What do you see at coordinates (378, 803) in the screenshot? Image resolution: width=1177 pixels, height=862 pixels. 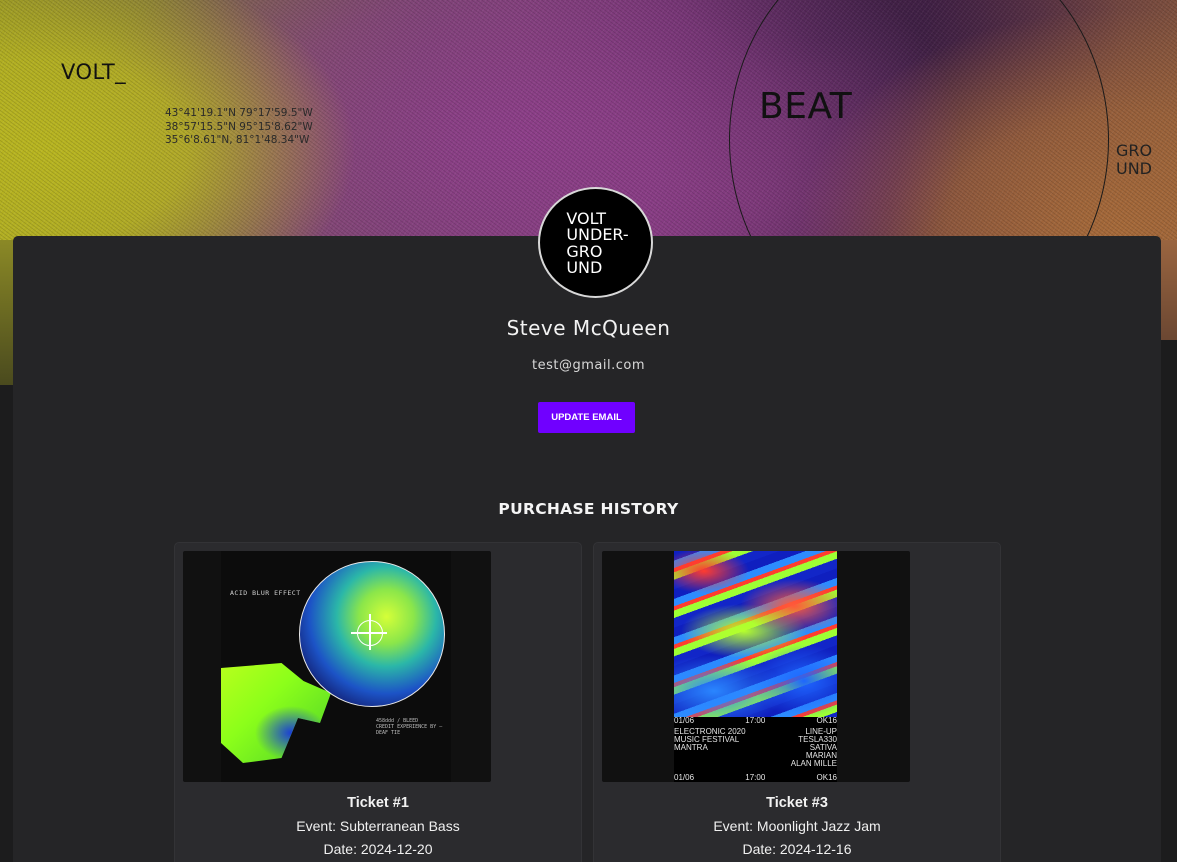 I see `ticket-title: Ticket #1` at bounding box center [378, 803].